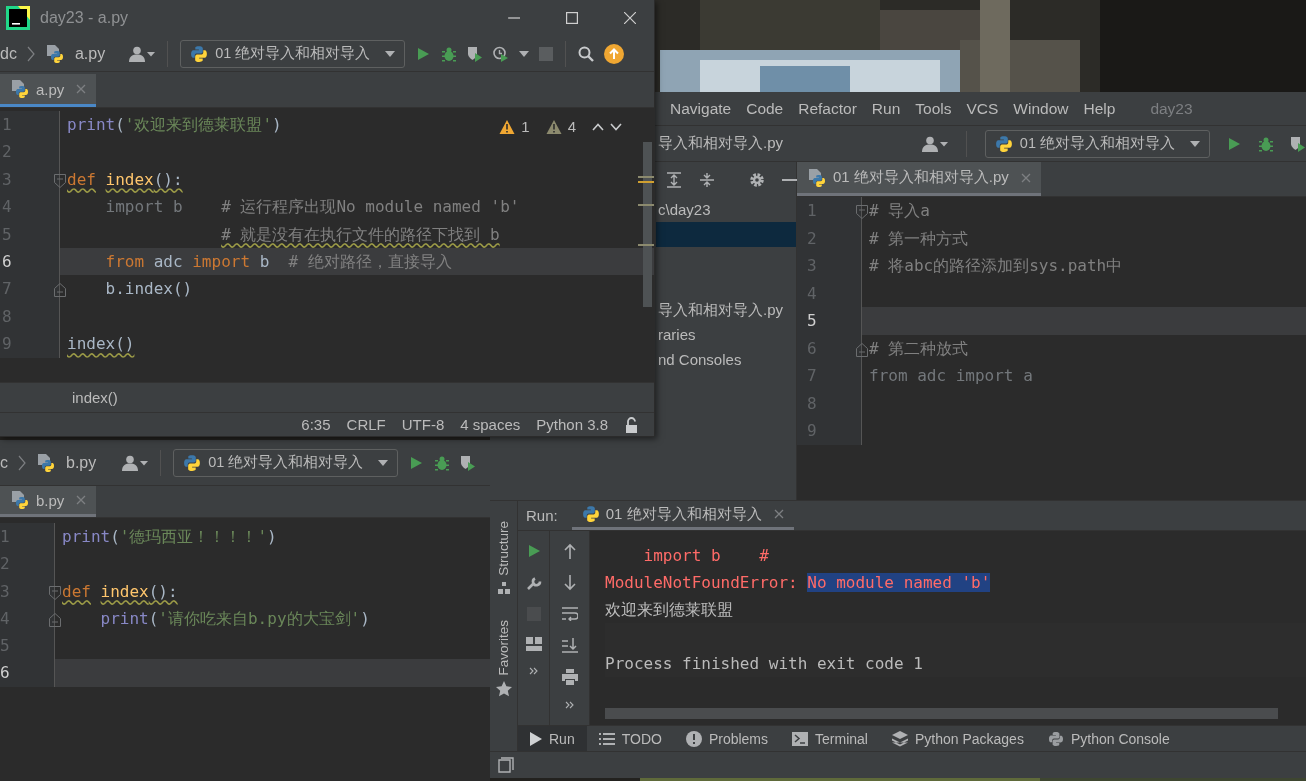 The height and width of the screenshot is (781, 1306). Describe the element at coordinates (95, 397) in the screenshot. I see `code-breadcrumb: index()` at that location.